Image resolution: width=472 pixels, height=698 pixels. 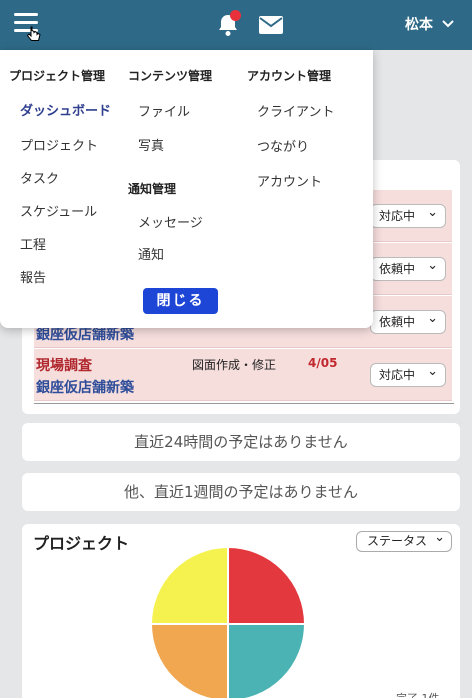 What do you see at coordinates (418, 694) in the screenshot?
I see `completed-count: 完了 1件` at bounding box center [418, 694].